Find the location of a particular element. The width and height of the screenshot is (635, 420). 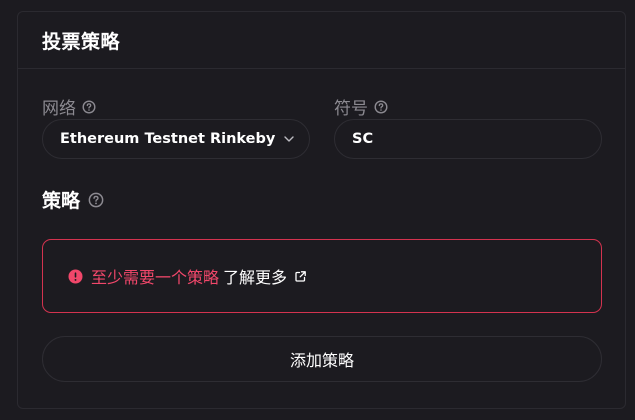

chevron-down-icon is located at coordinates (289, 139).